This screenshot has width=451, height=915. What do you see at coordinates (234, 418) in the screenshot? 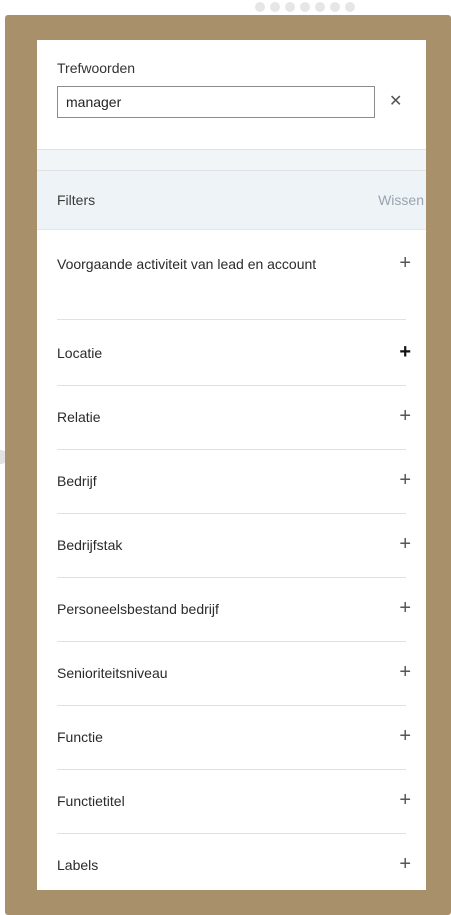
I see `filter-item-relation: Relatie +` at bounding box center [234, 418].